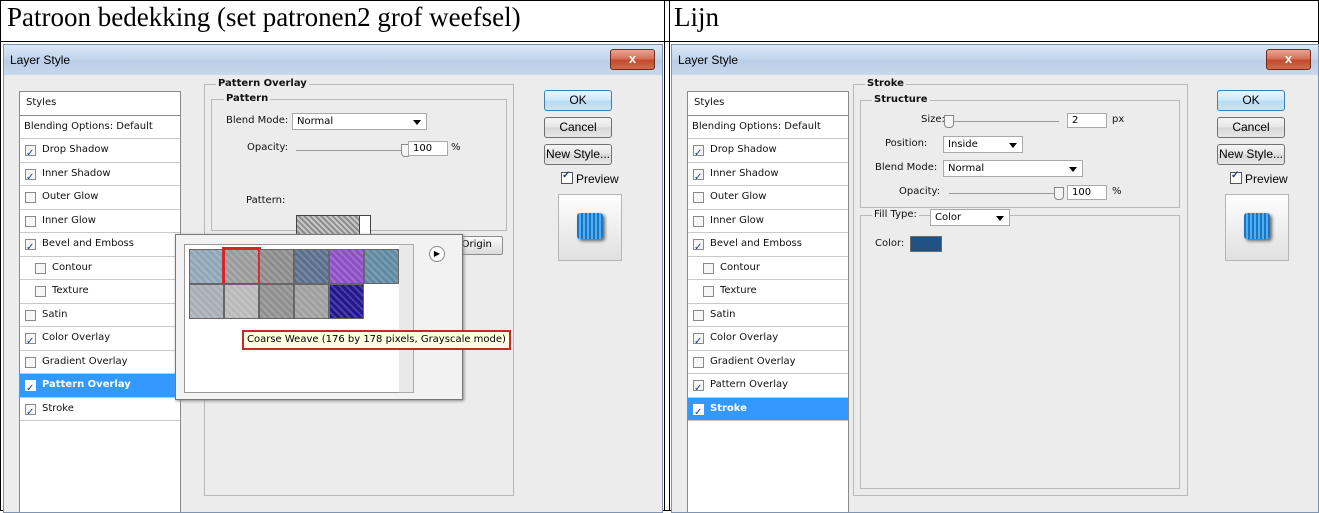 This screenshot has height=513, width=1319. I want to click on section-title: Pattern Overlay, so click(262, 83).